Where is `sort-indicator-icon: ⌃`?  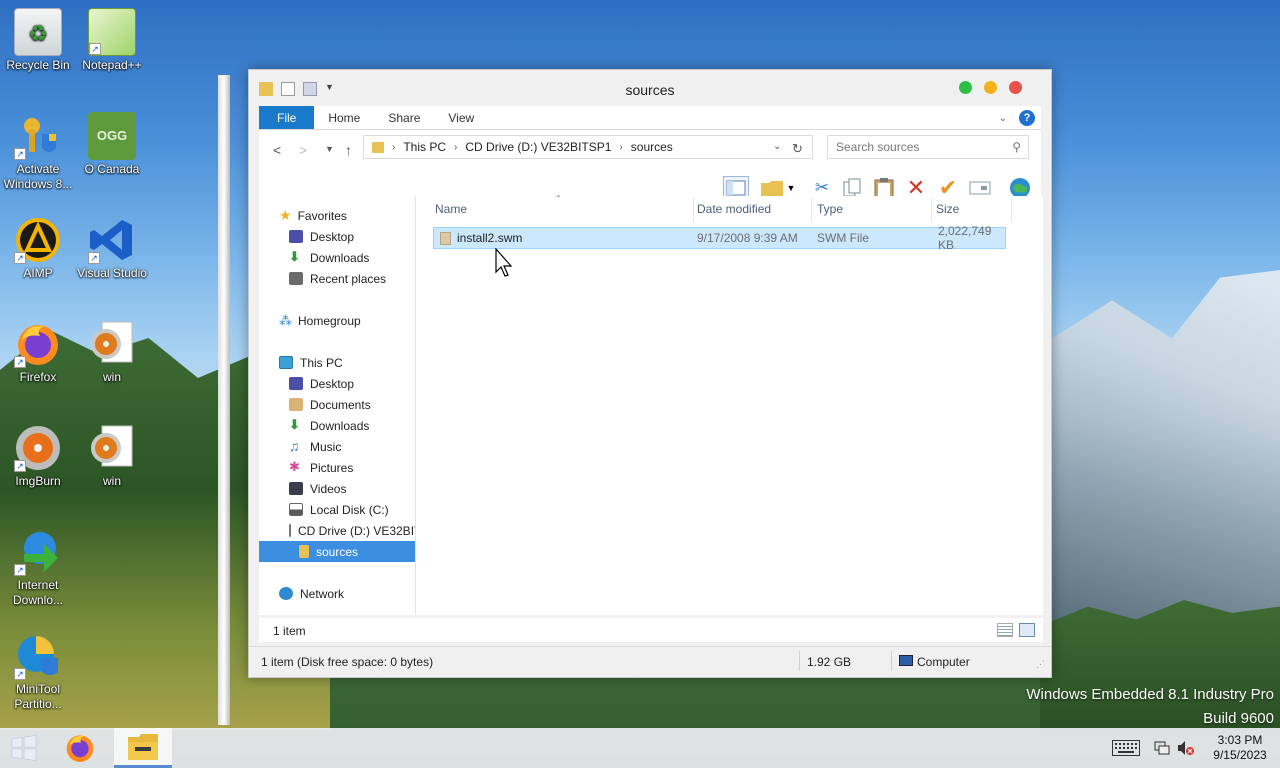 sort-indicator-icon: ⌃ is located at coordinates (558, 198).